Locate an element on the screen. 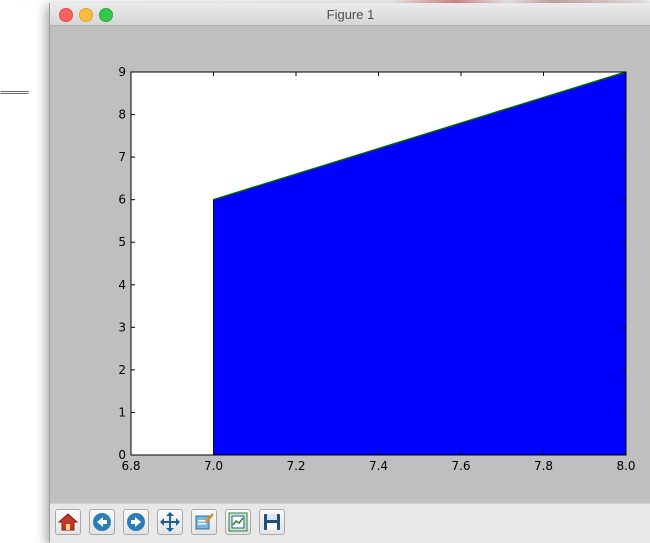 The height and width of the screenshot is (543, 650). pan-icon is located at coordinates (170, 522).